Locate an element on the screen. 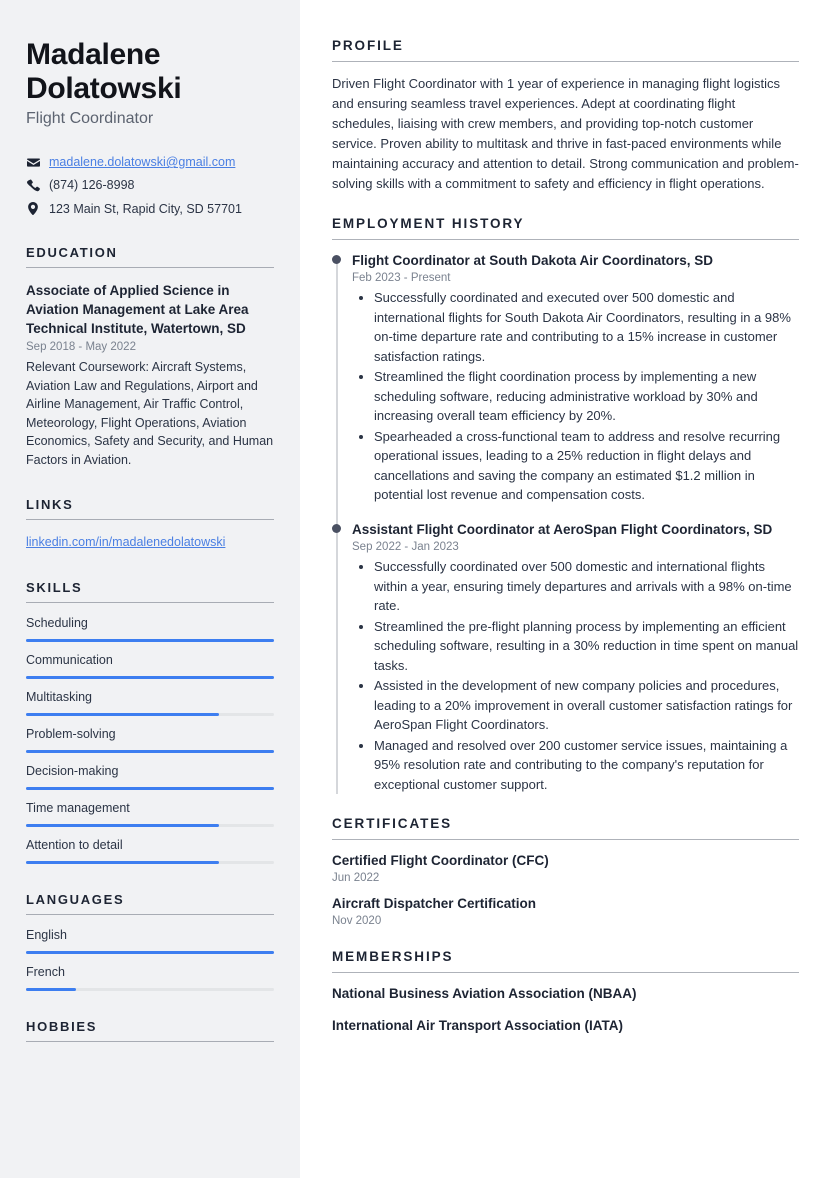 This screenshot has width=833, height=1178. employment-divider is located at coordinates (565, 240).